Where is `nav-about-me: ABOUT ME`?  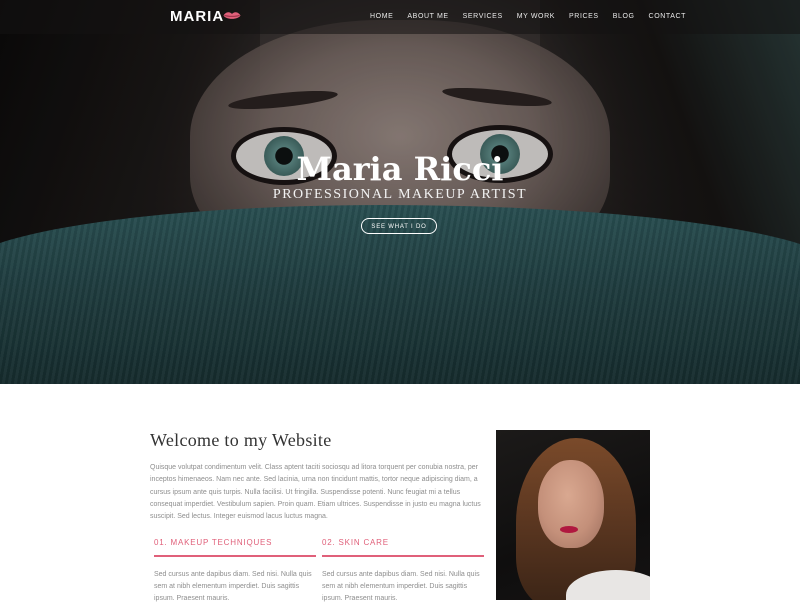
nav-about-me: ABOUT ME is located at coordinates (427, 16).